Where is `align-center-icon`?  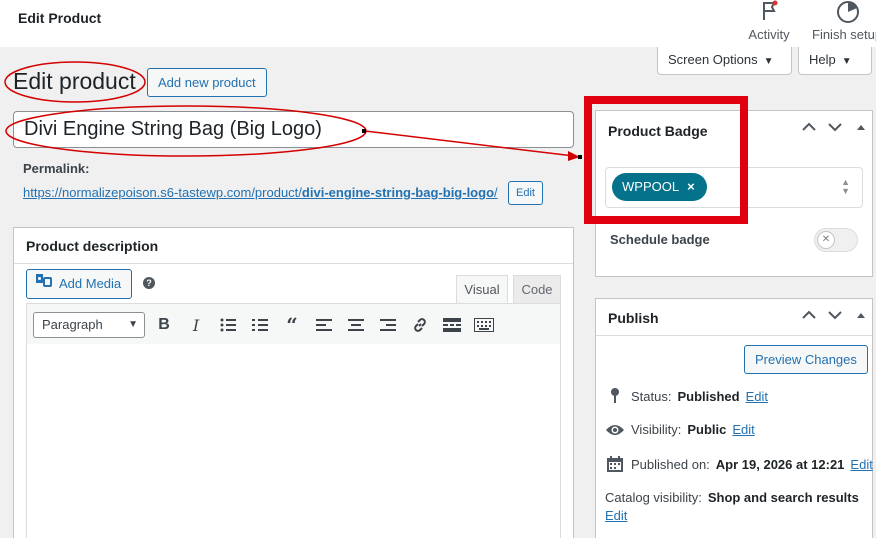 align-center-icon is located at coordinates (356, 325).